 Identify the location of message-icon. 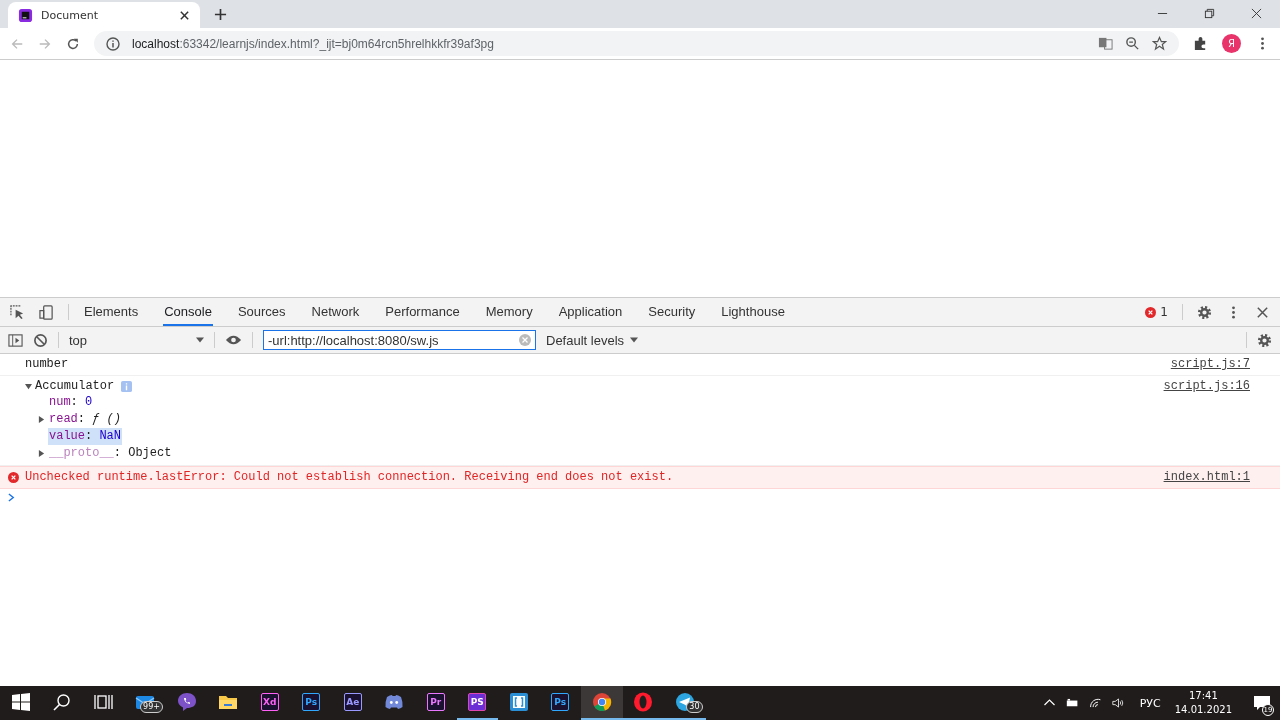
(1262, 703).